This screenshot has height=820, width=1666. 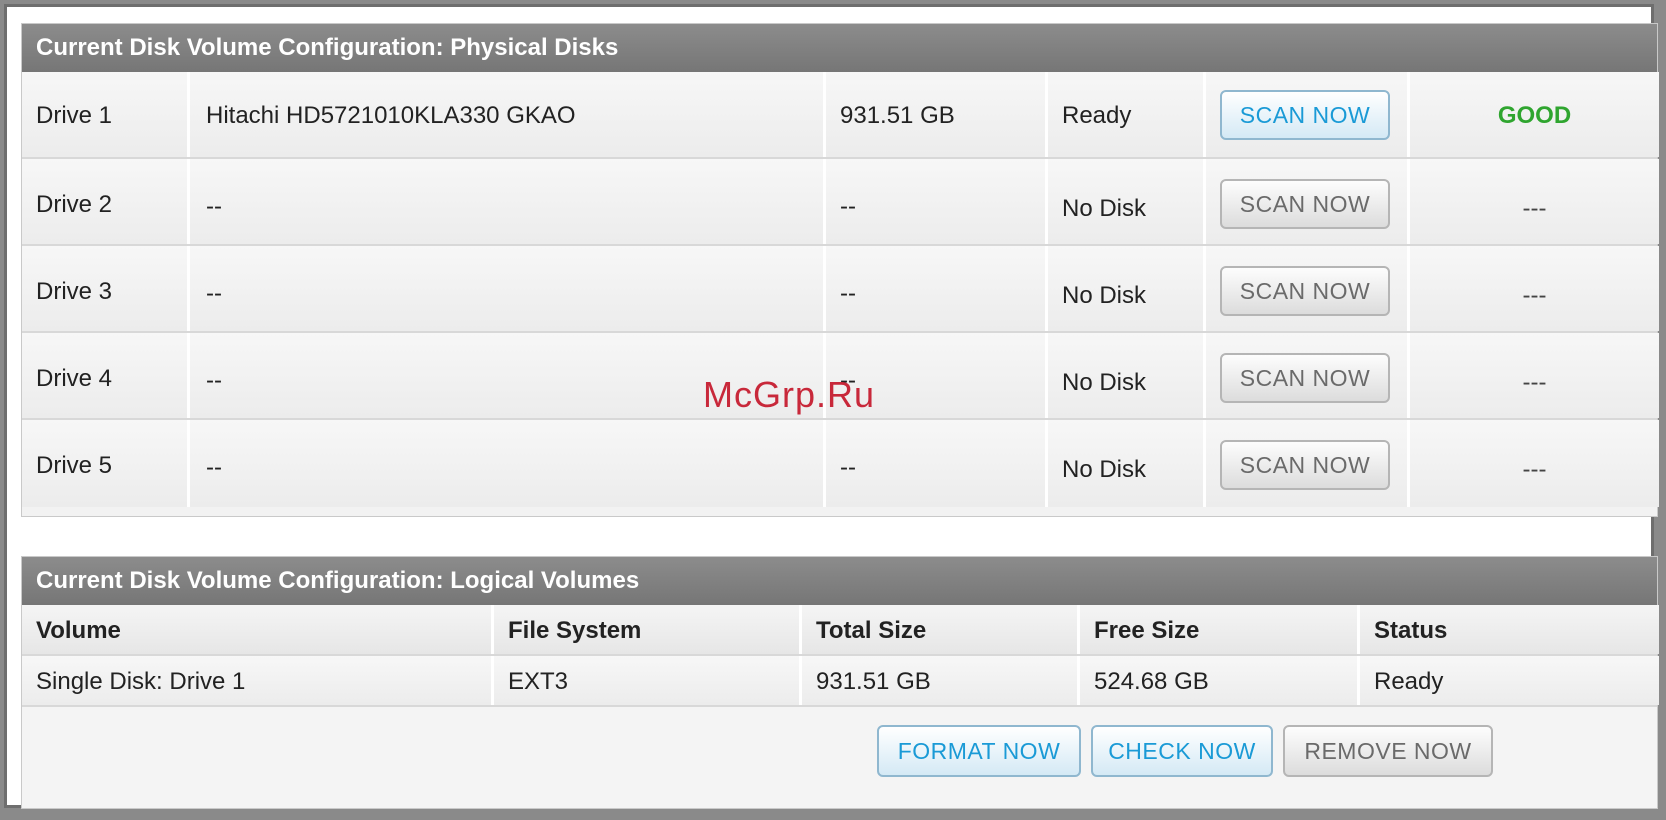 I want to click on drive-name: Drive 5, so click(x=106, y=463).